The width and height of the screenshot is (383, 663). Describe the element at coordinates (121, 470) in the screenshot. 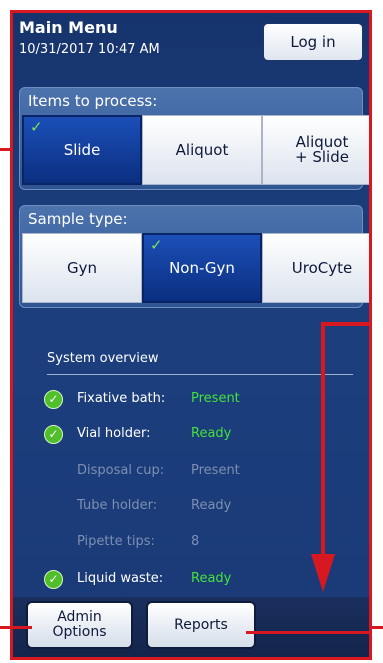

I see `status-label: Disposal cup:` at that location.